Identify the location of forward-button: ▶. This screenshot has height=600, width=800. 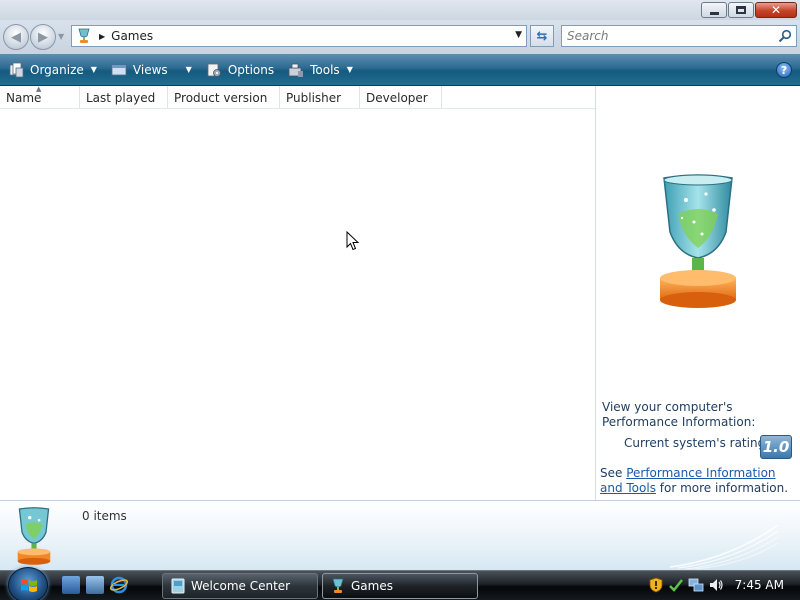
(43, 37).